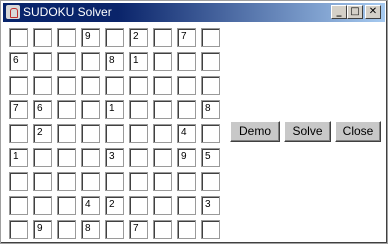  I want to click on title-bar: SUDOKU Solver _ □ ✕, so click(194, 12).